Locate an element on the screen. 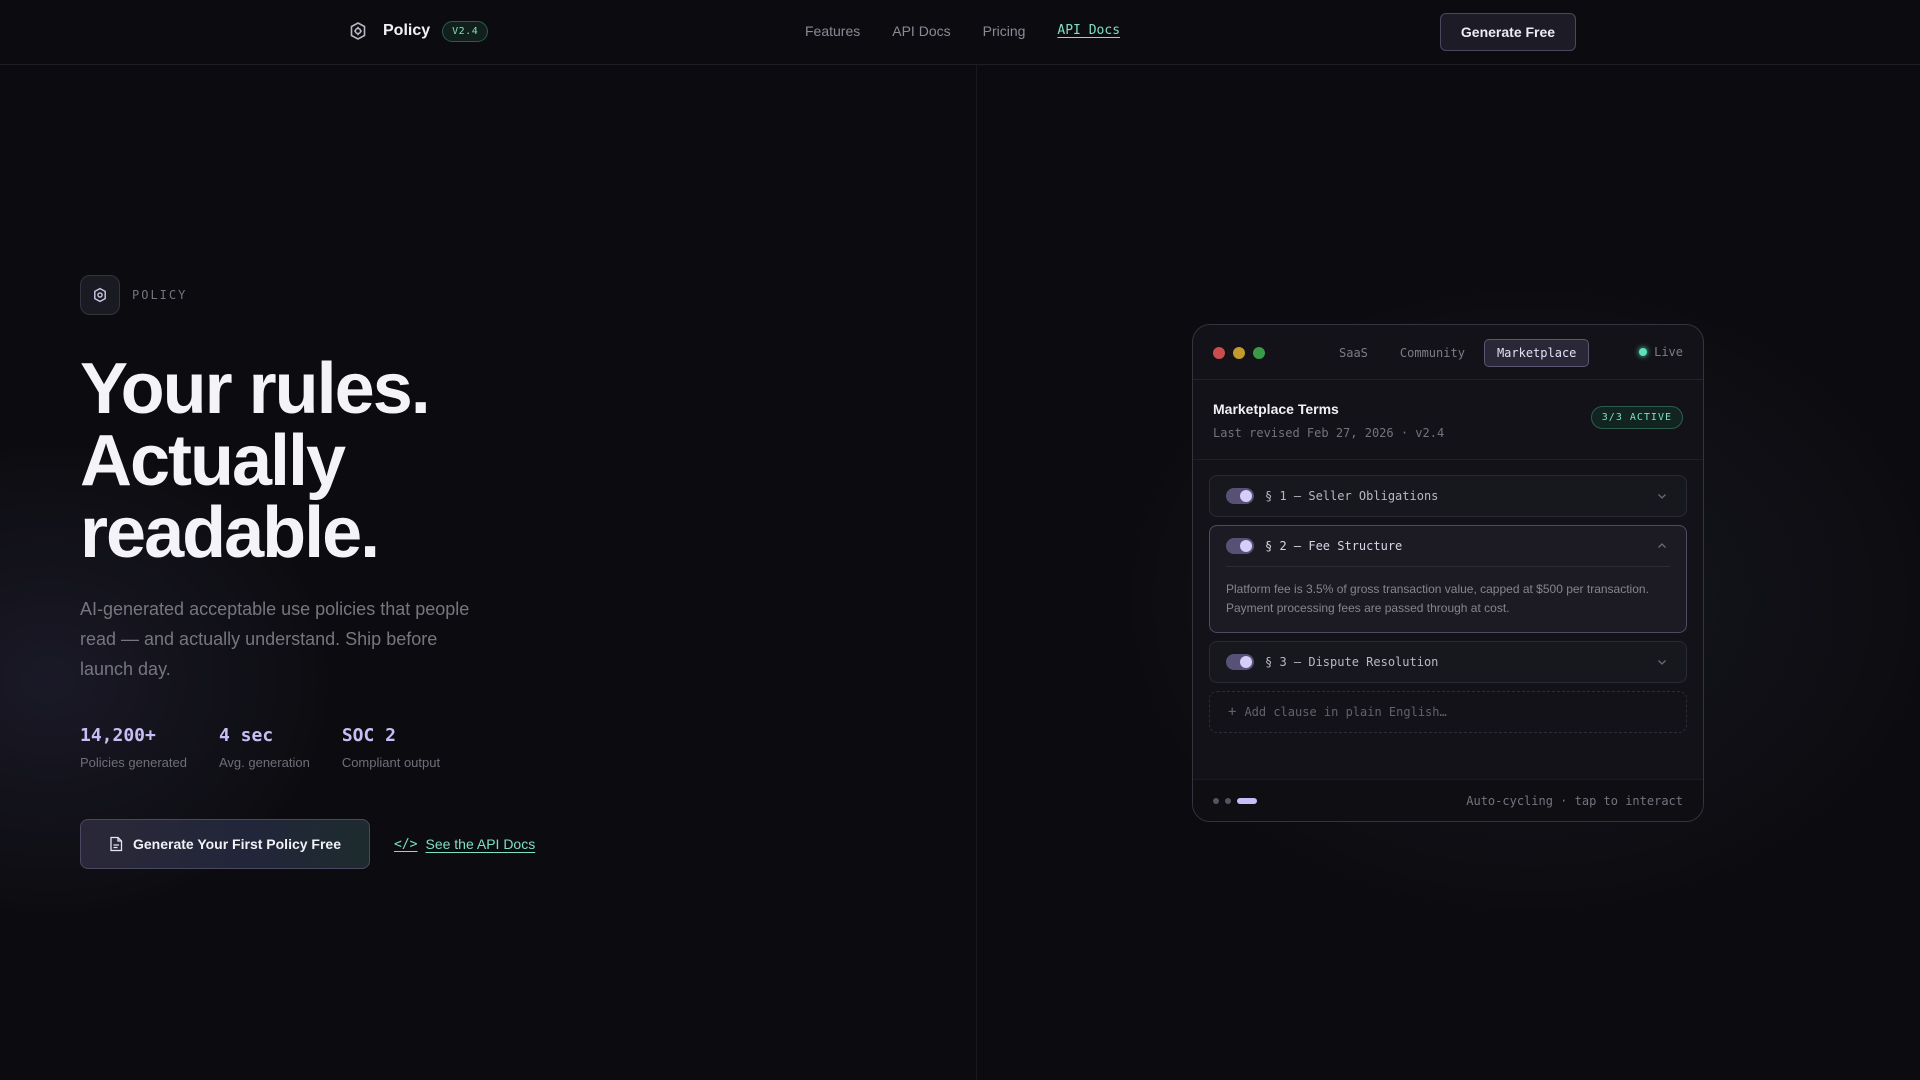 This screenshot has width=1920, height=1080. document-icon is located at coordinates (116, 844).